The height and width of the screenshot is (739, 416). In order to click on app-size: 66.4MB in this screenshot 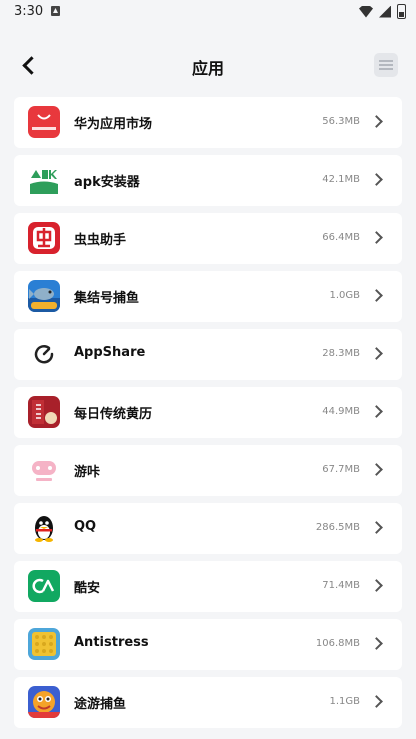, I will do `click(341, 237)`.